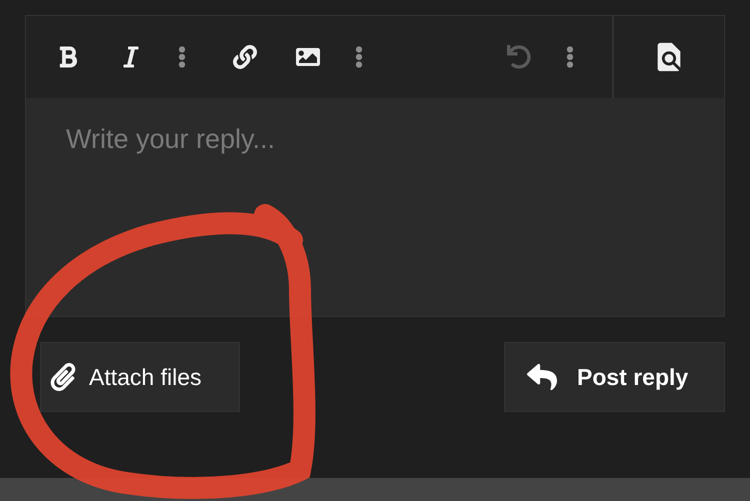 The height and width of the screenshot is (501, 750). What do you see at coordinates (63, 377) in the screenshot?
I see `paperclip-icon` at bounding box center [63, 377].